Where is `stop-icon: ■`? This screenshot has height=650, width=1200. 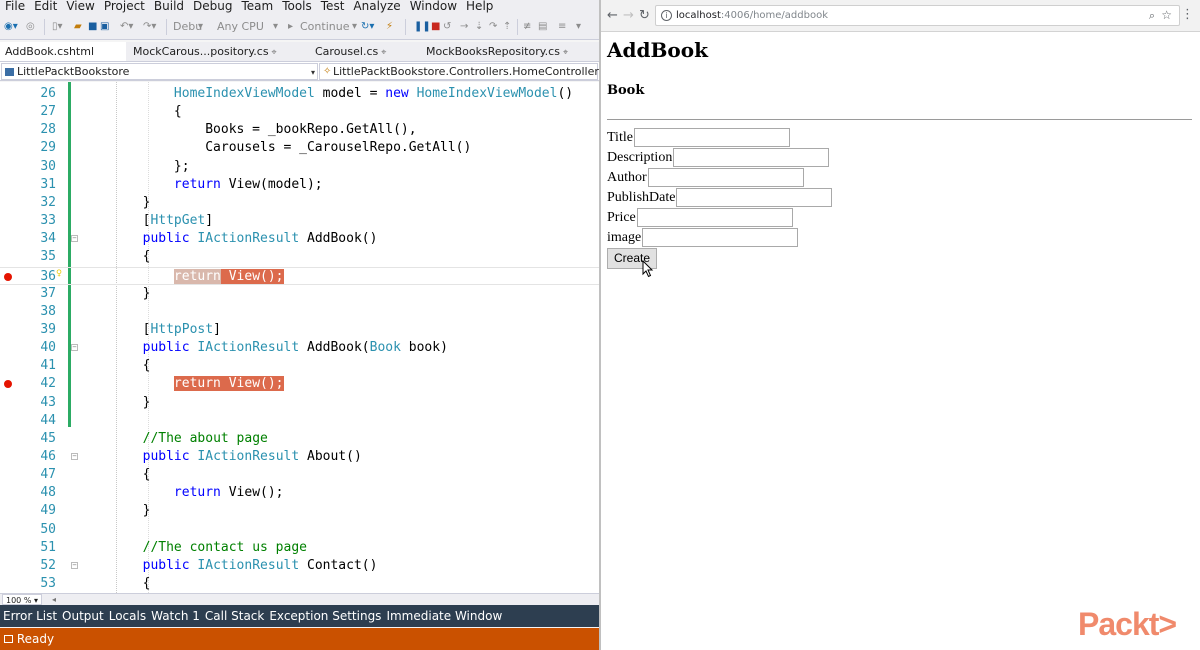
stop-icon: ■ is located at coordinates (435, 27).